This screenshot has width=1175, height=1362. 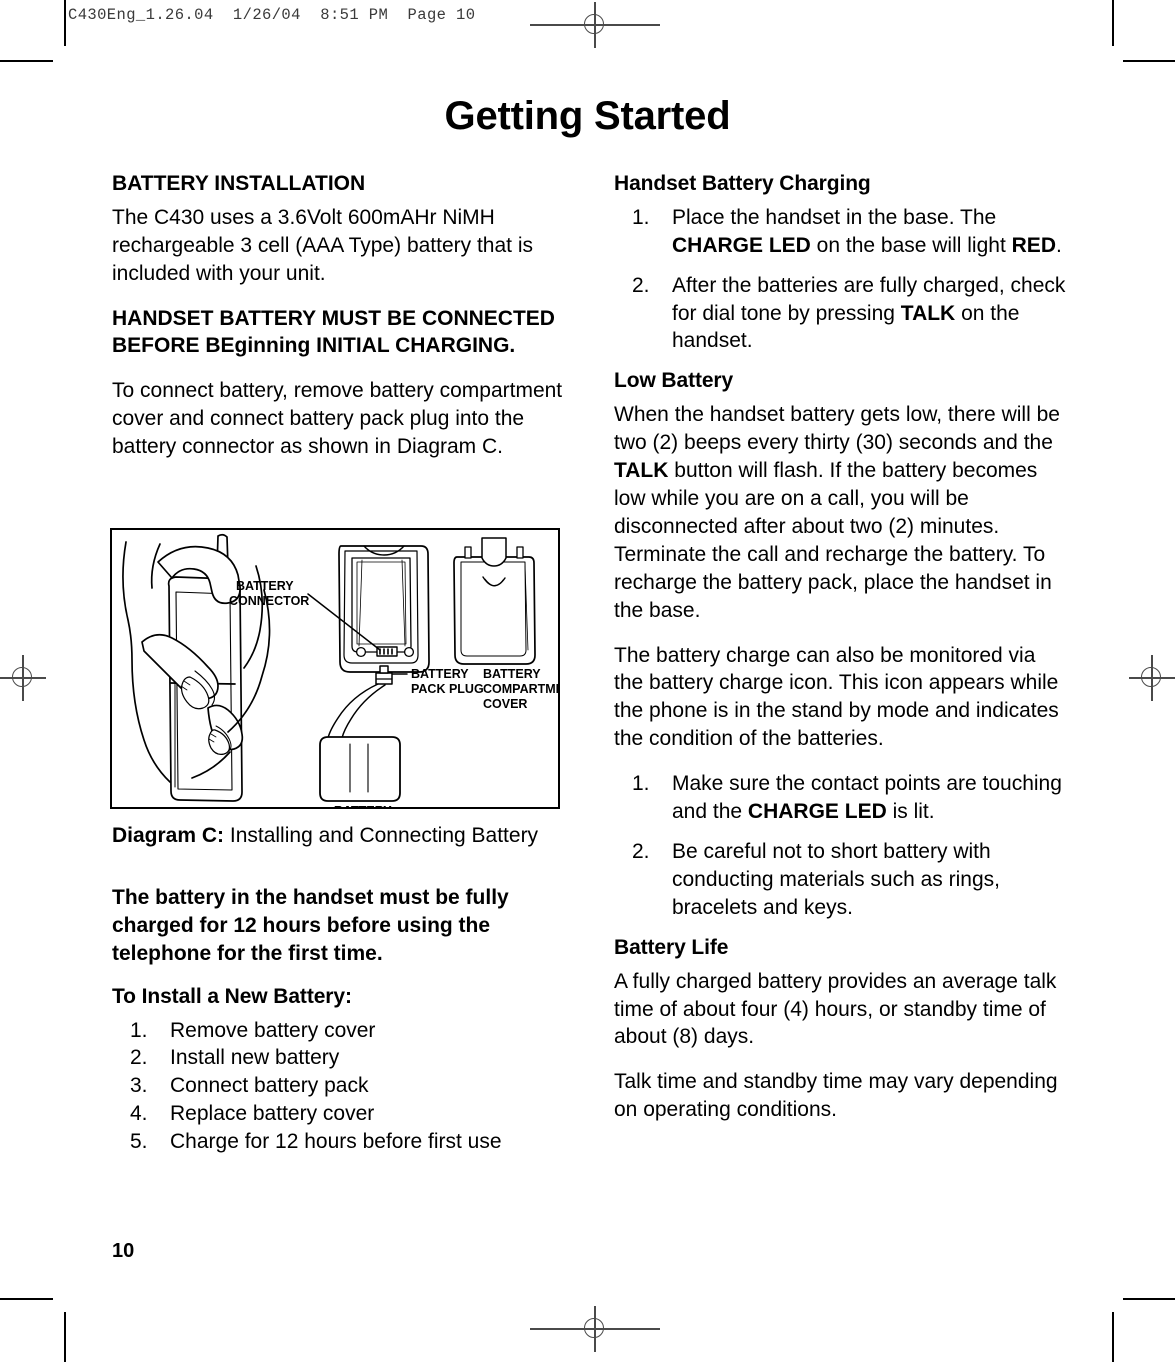 What do you see at coordinates (595, 1329) in the screenshot?
I see `registration-mark-bottom` at bounding box center [595, 1329].